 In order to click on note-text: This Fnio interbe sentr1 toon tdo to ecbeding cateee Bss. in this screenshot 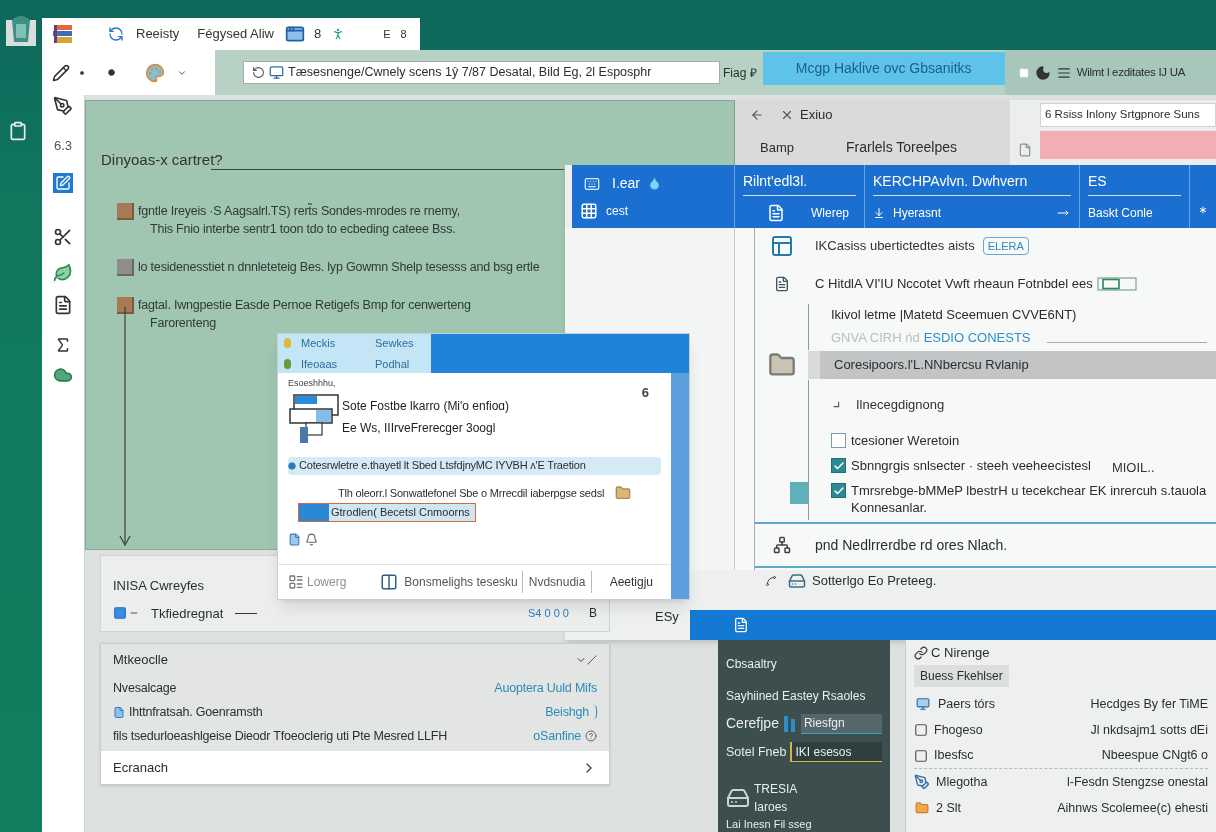, I will do `click(303, 229)`.